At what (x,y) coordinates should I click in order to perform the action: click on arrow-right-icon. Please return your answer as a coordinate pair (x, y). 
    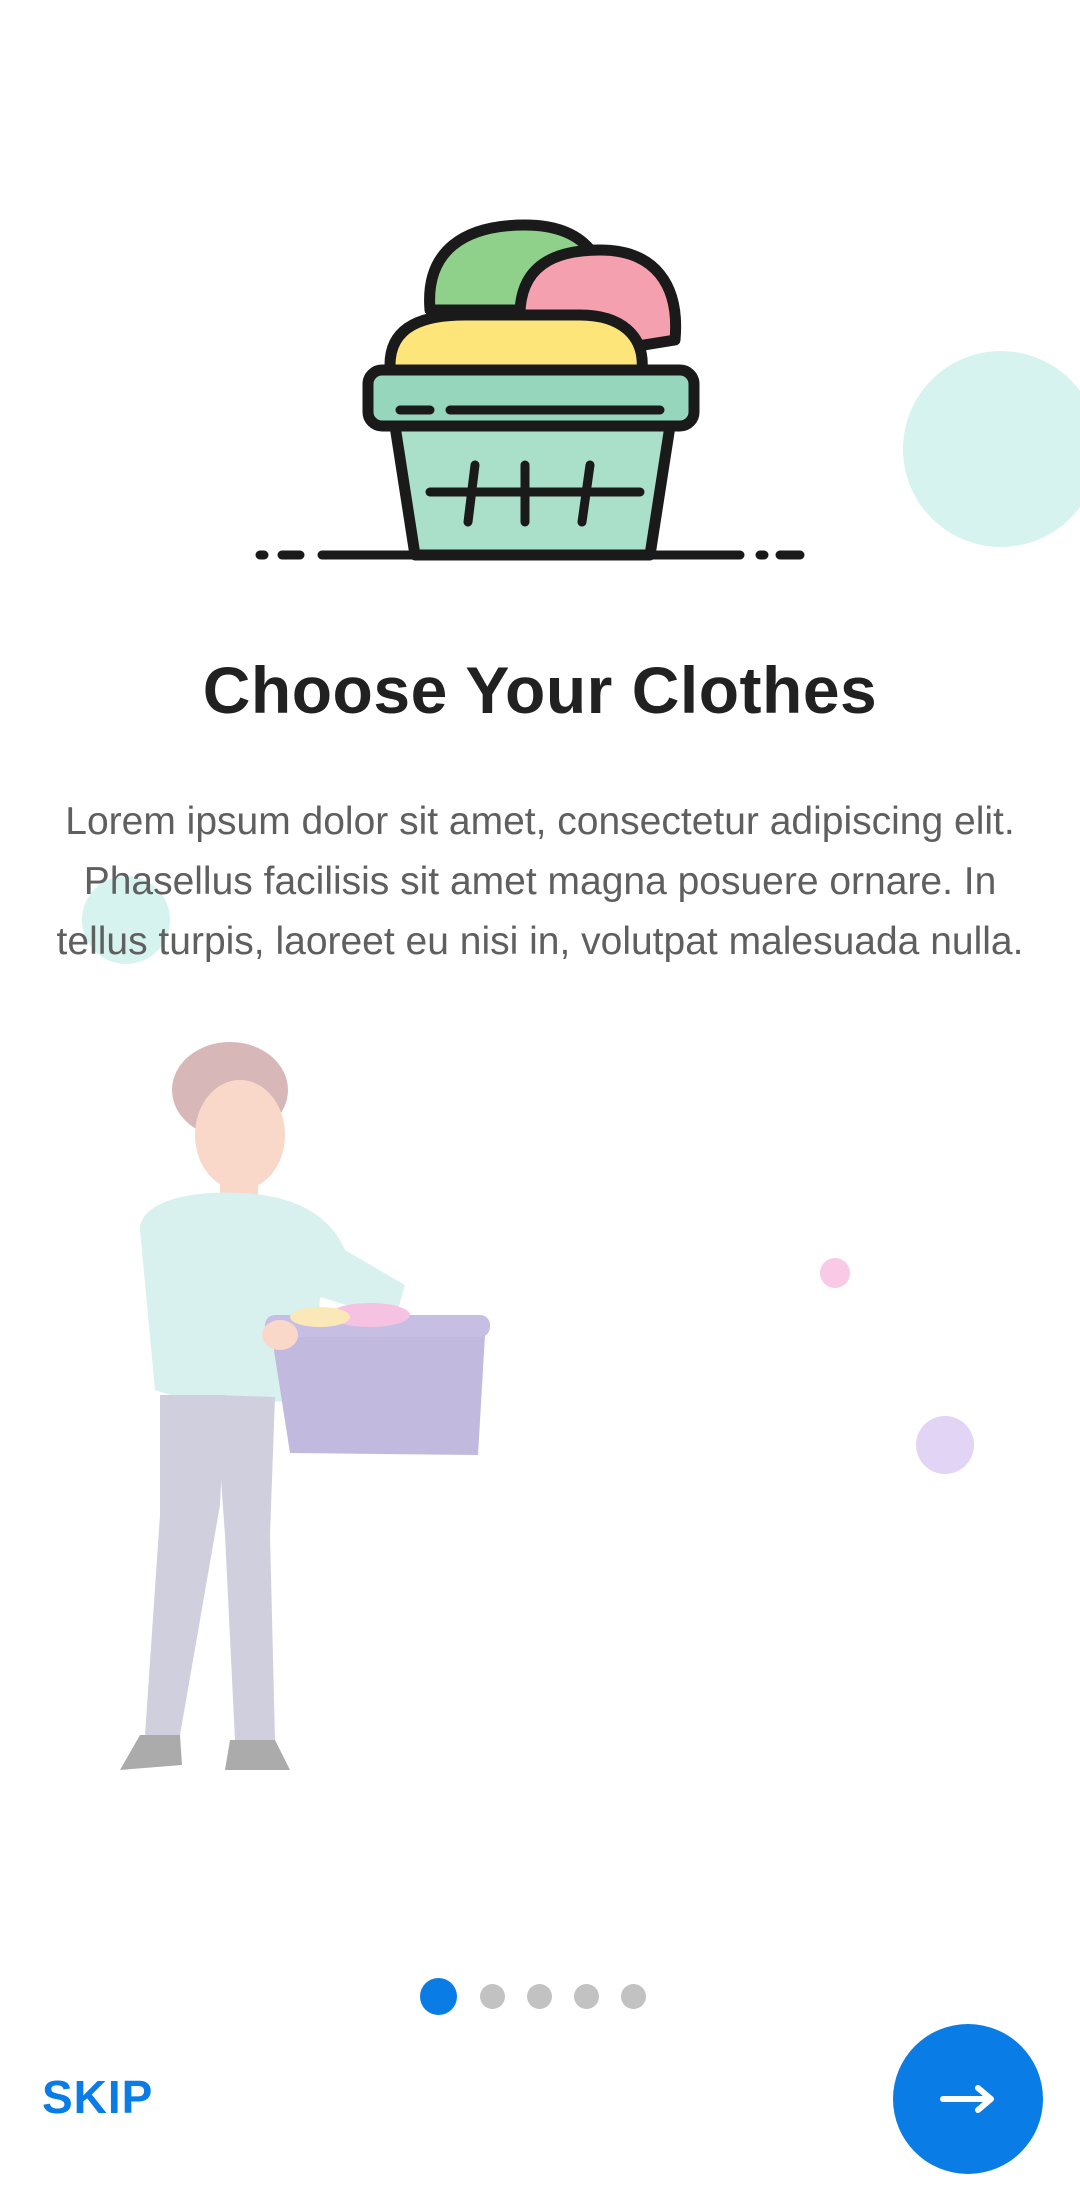
    Looking at the image, I should click on (967, 2099).